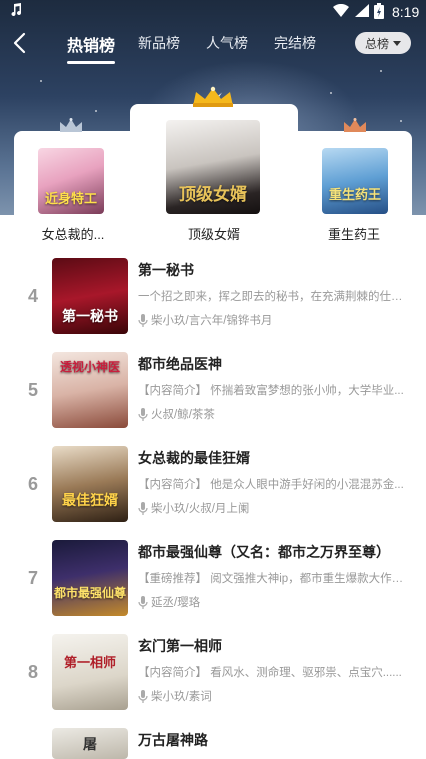 The image size is (426, 759). I want to click on clock: 8:19, so click(406, 12).